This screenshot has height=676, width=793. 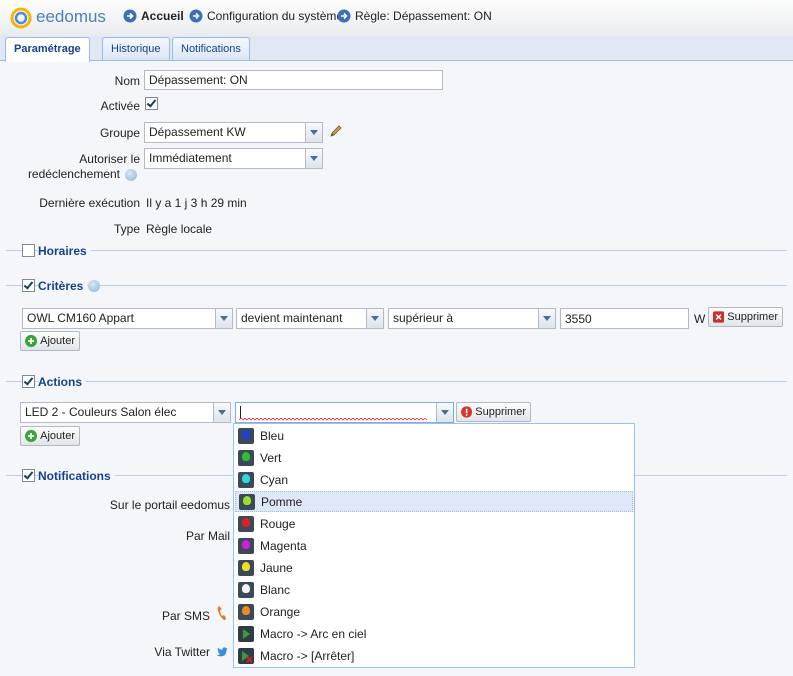 I want to click on dropdown-option-jaune: Jaune, so click(x=434, y=567).